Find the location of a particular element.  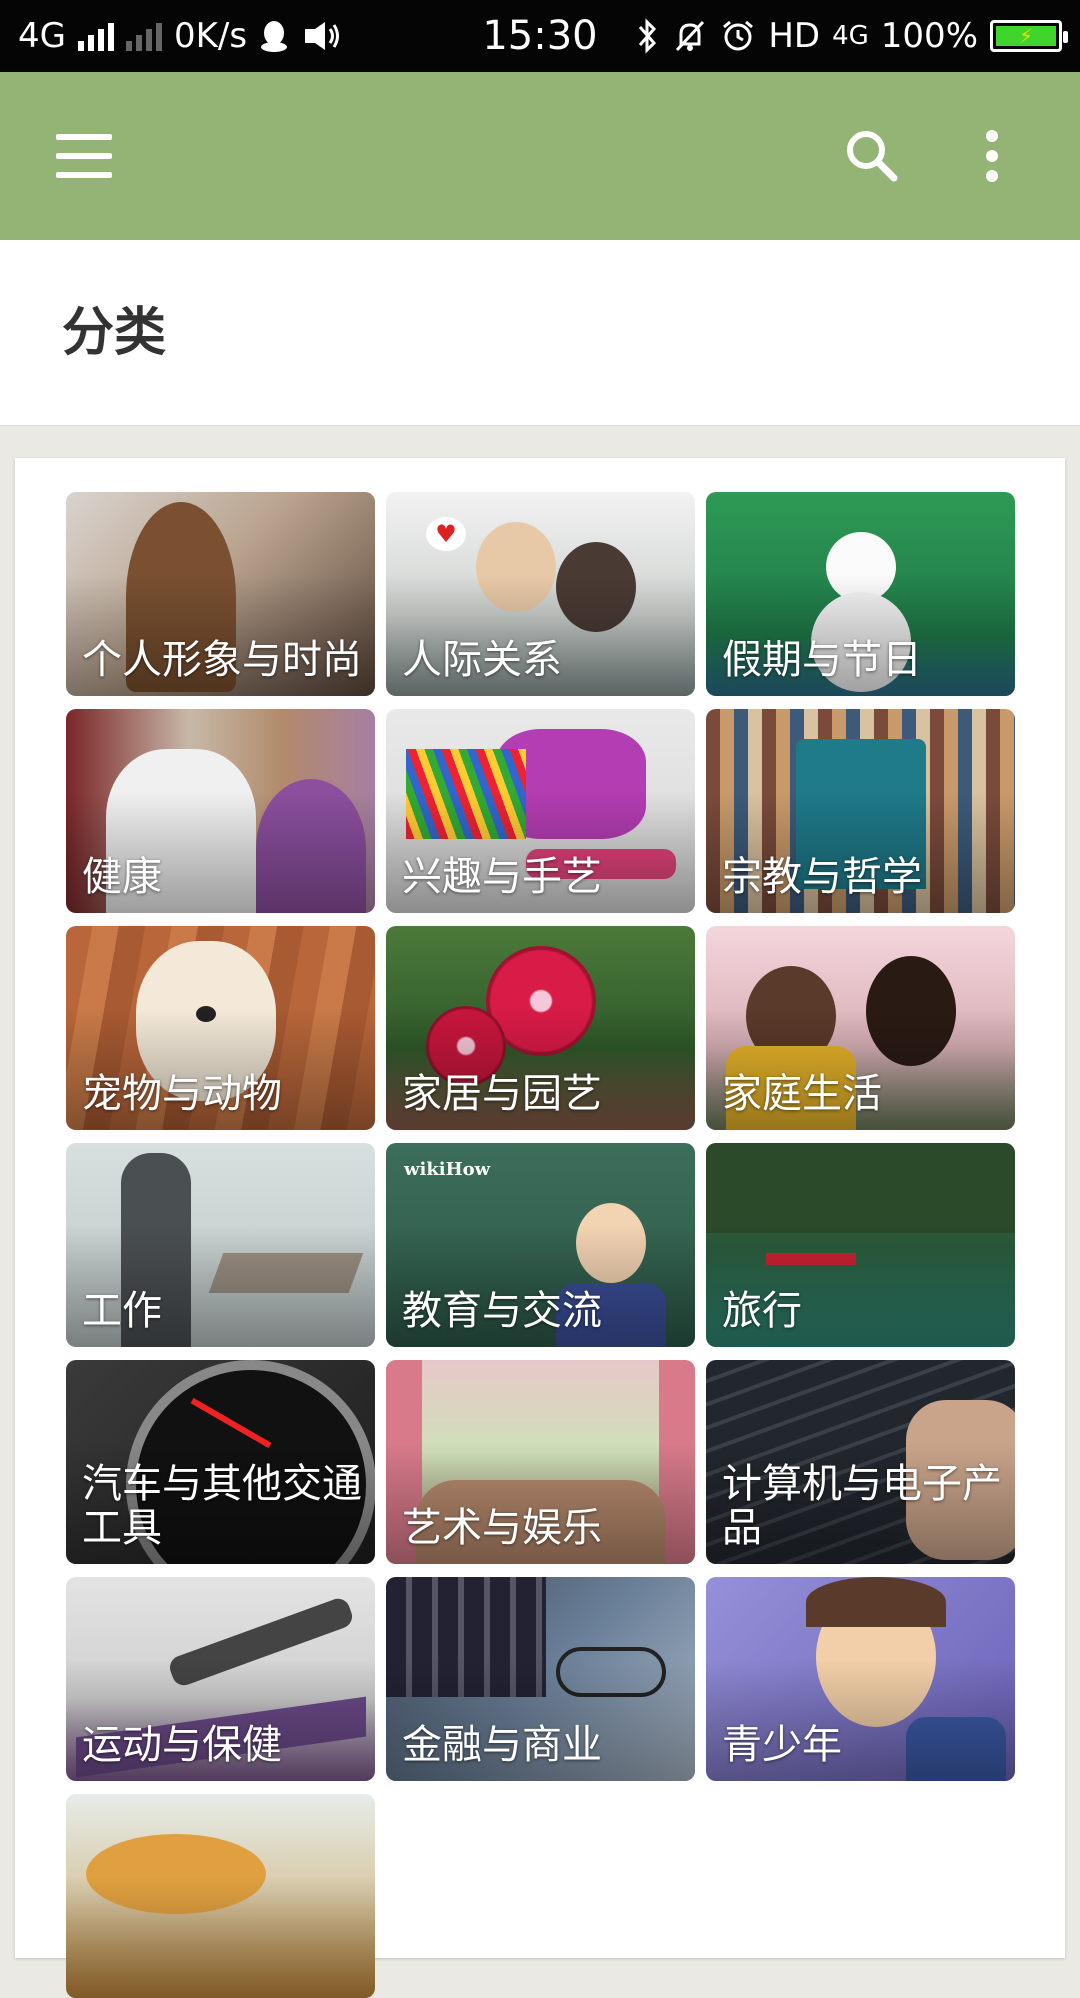

category-label: 假期与节日 is located at coordinates (822, 660).